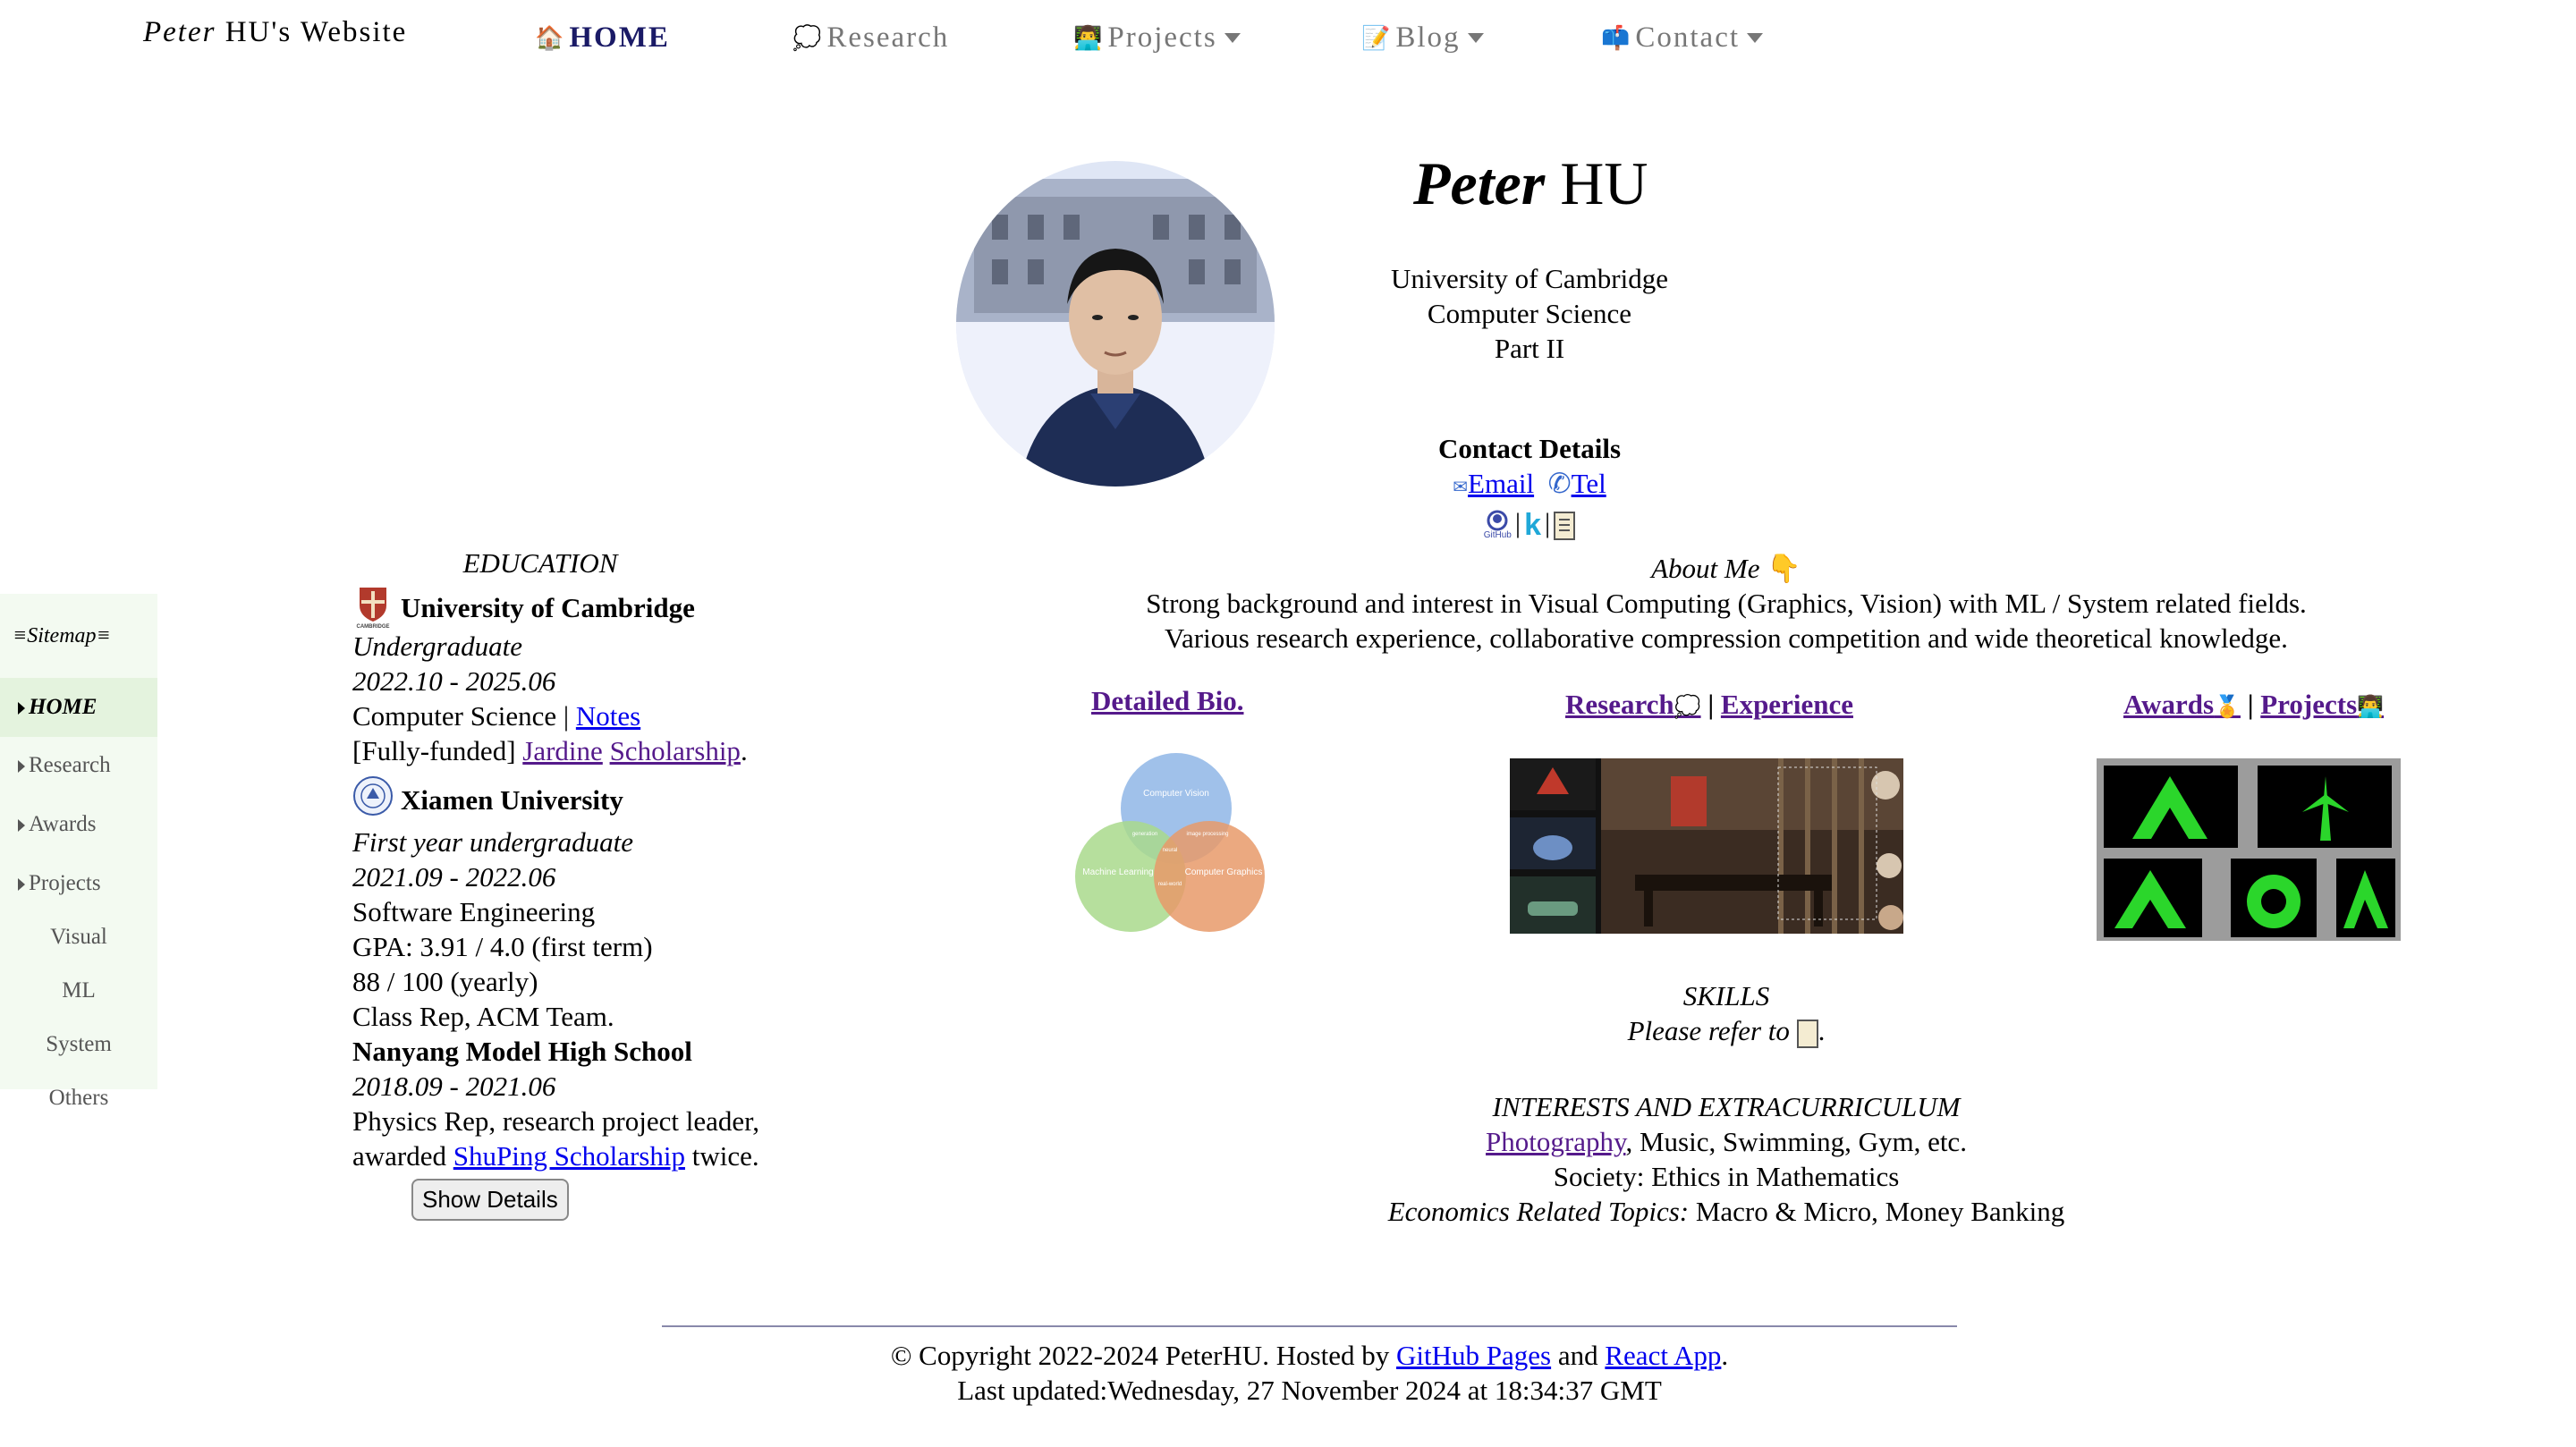 This screenshot has width=2576, height=1447. I want to click on sitemap-title: ≡Sitemap≡, so click(62, 636).